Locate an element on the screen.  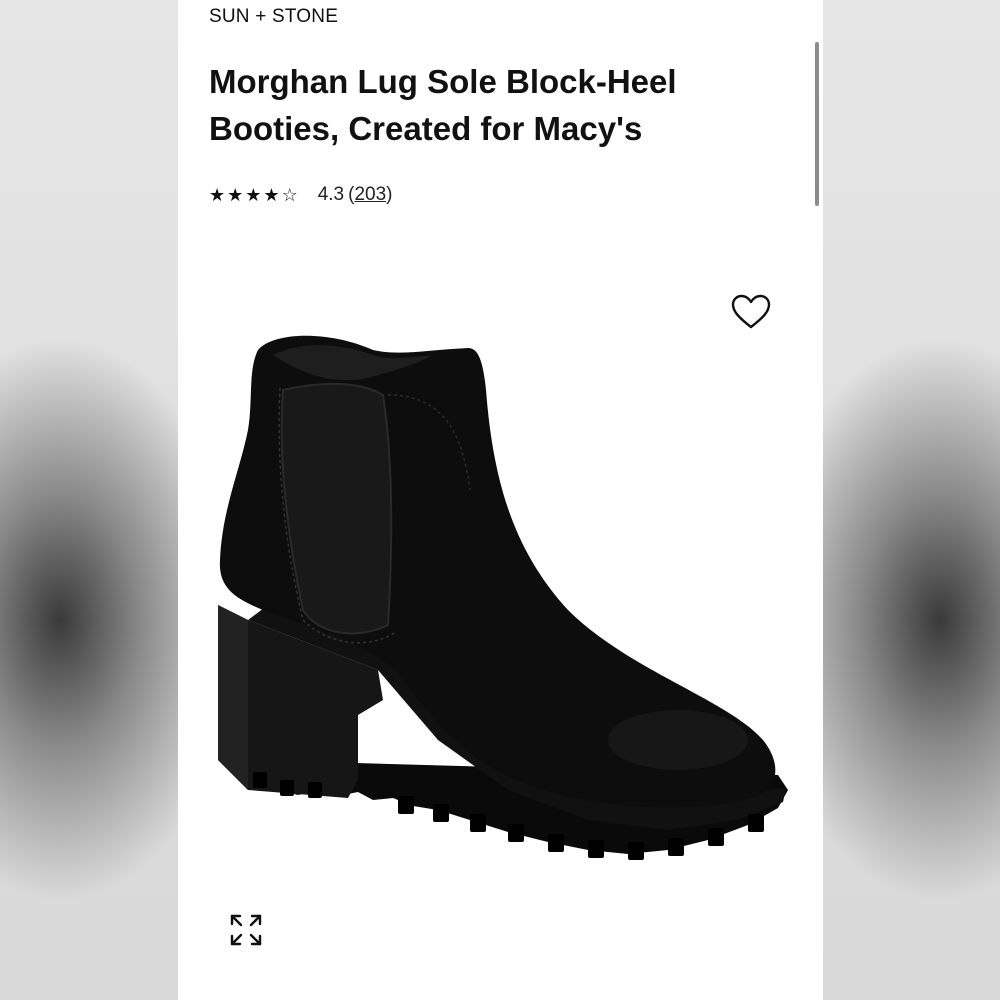
expand-arrows-icon is located at coordinates (246, 930).